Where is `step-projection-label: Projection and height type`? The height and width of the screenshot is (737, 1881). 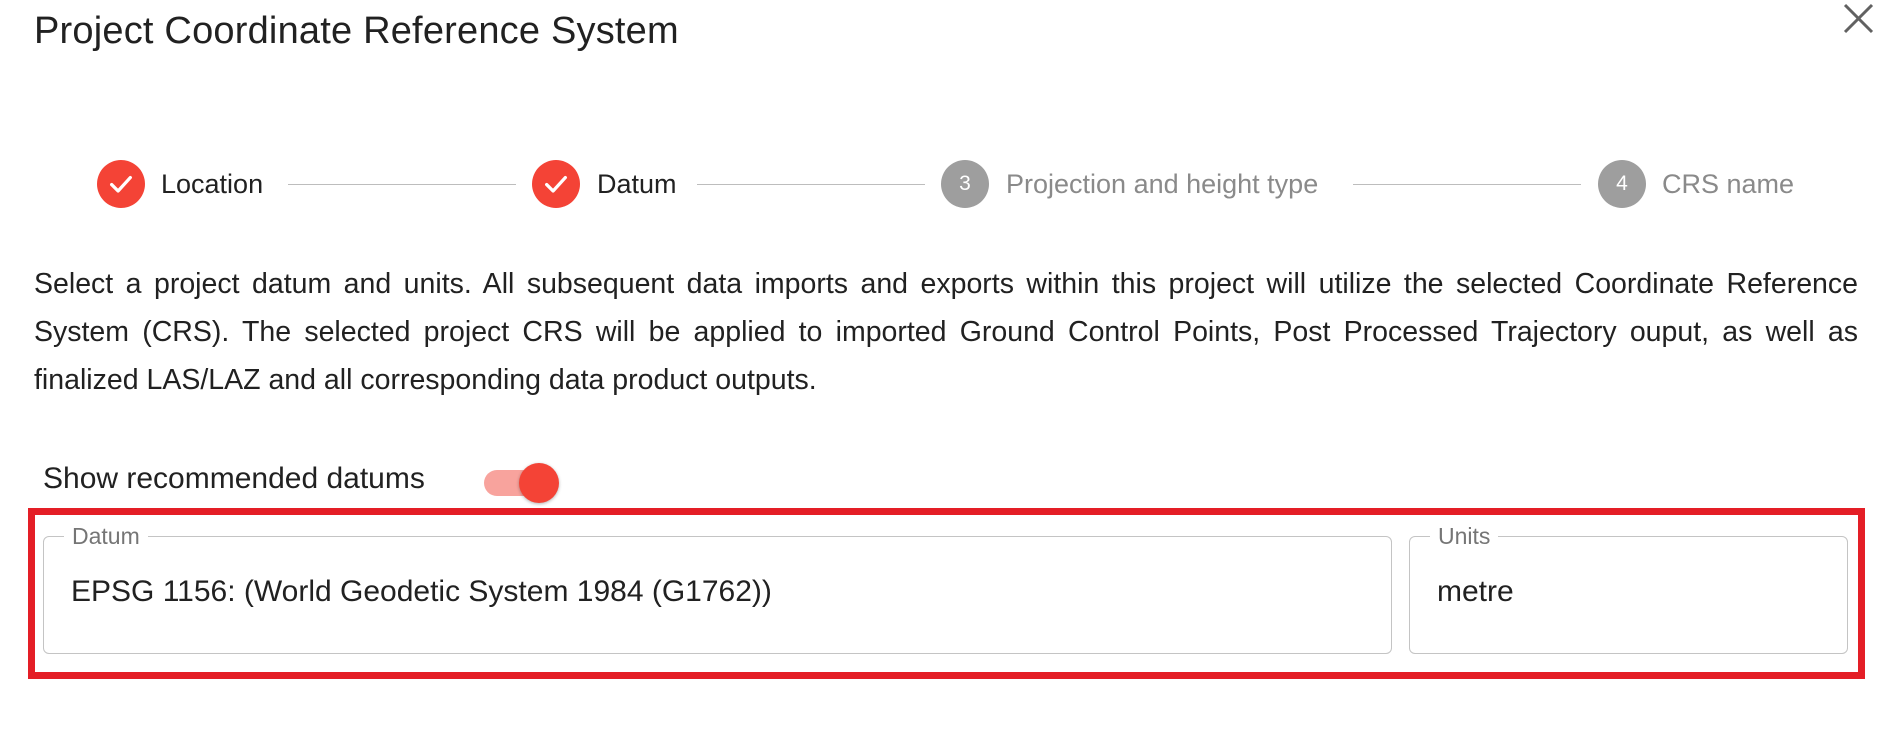
step-projection-label: Projection and height type is located at coordinates (1162, 184).